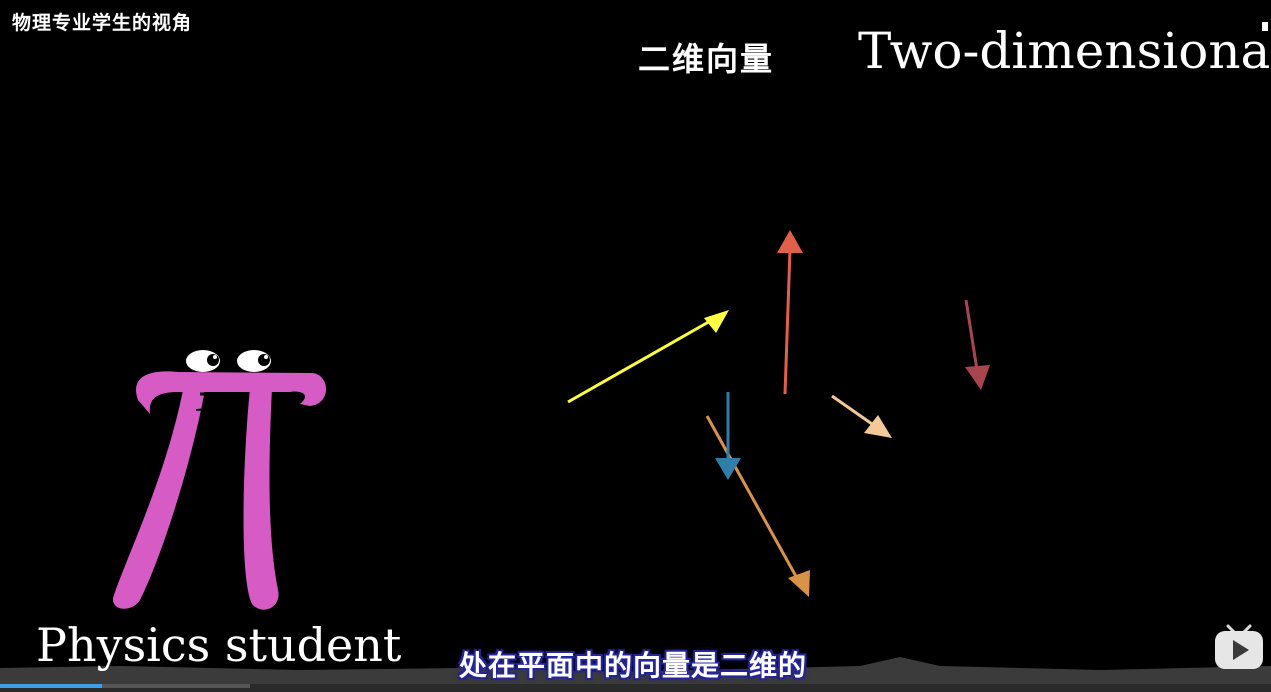 This screenshot has height=692, width=1271. I want to click on vector-arrow-orange, so click(757, 506).